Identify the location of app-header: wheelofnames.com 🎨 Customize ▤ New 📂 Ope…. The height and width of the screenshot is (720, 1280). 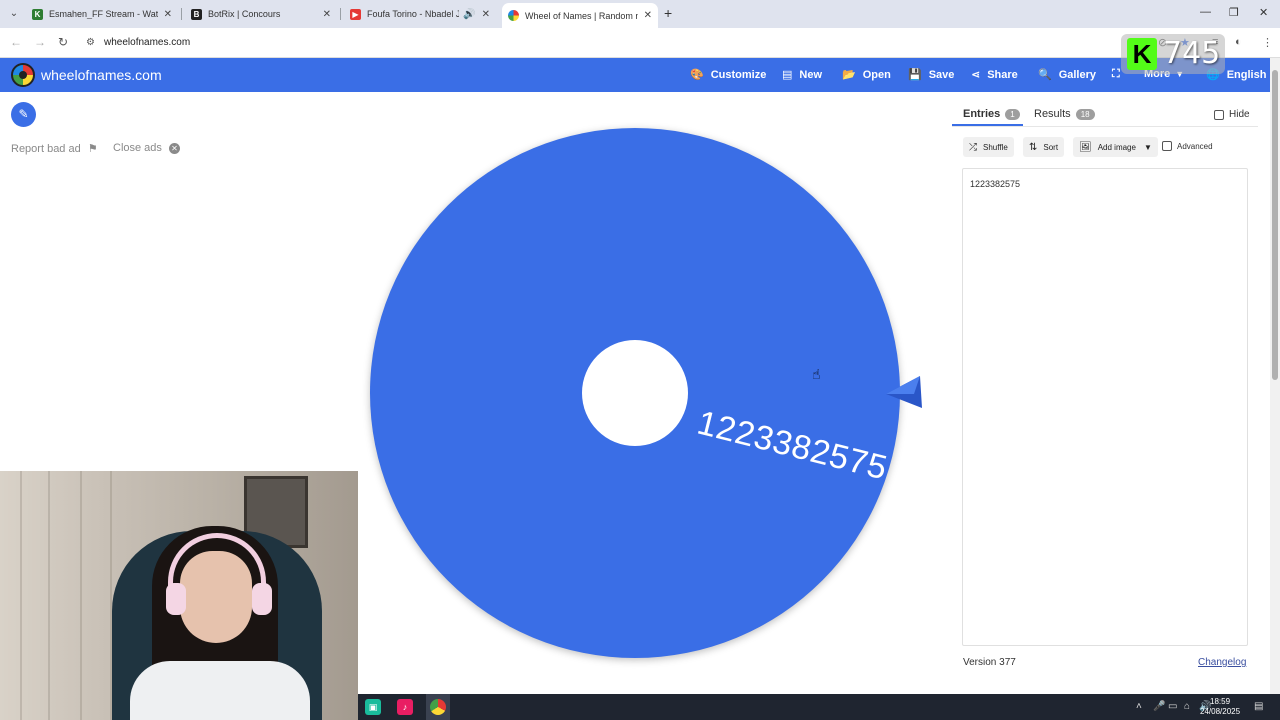
(635, 75).